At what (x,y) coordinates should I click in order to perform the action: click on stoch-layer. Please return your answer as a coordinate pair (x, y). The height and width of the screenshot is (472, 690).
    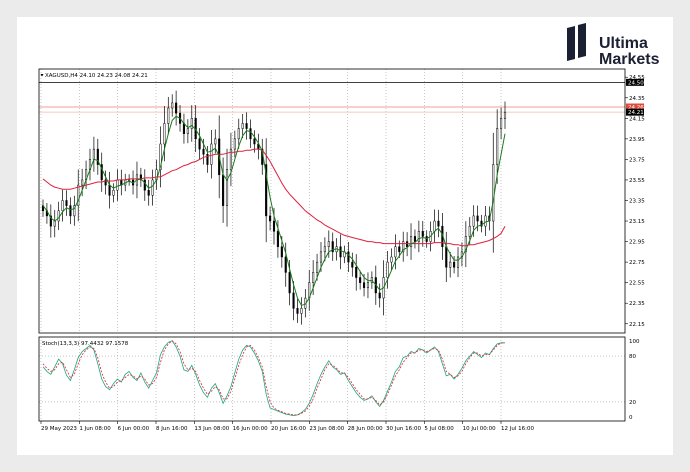
    Looking at the image, I should click on (273, 378).